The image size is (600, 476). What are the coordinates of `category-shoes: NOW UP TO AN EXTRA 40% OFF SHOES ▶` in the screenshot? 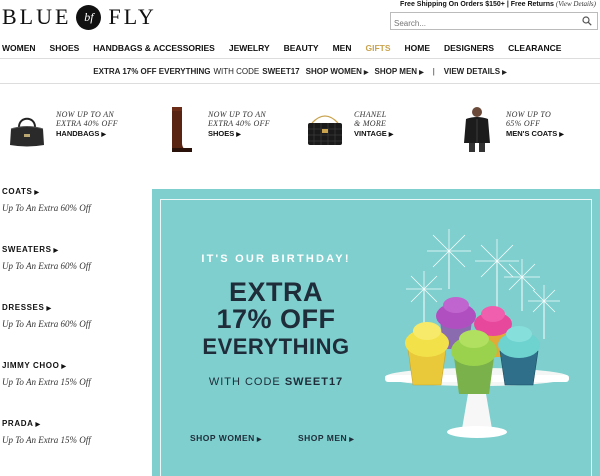 It's located at (214, 132).